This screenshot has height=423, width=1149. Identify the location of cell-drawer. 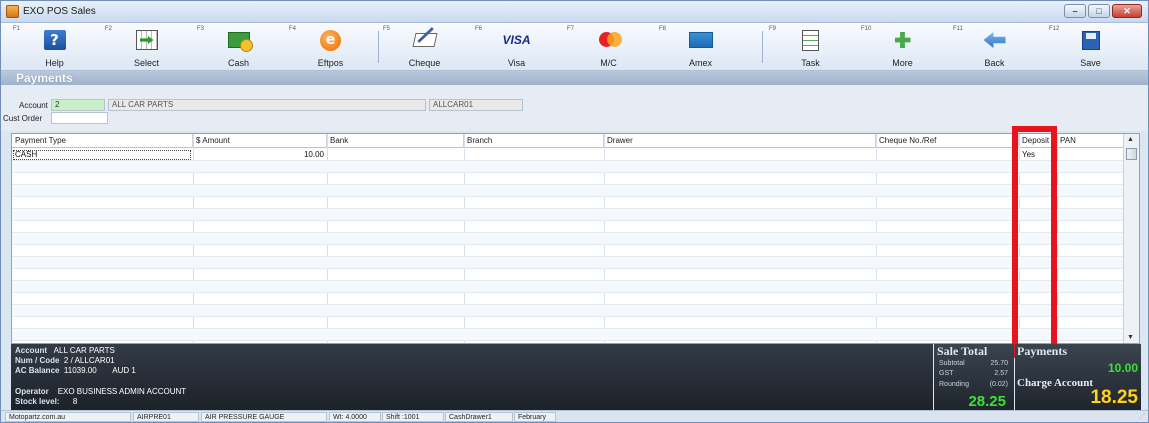
(740, 155).